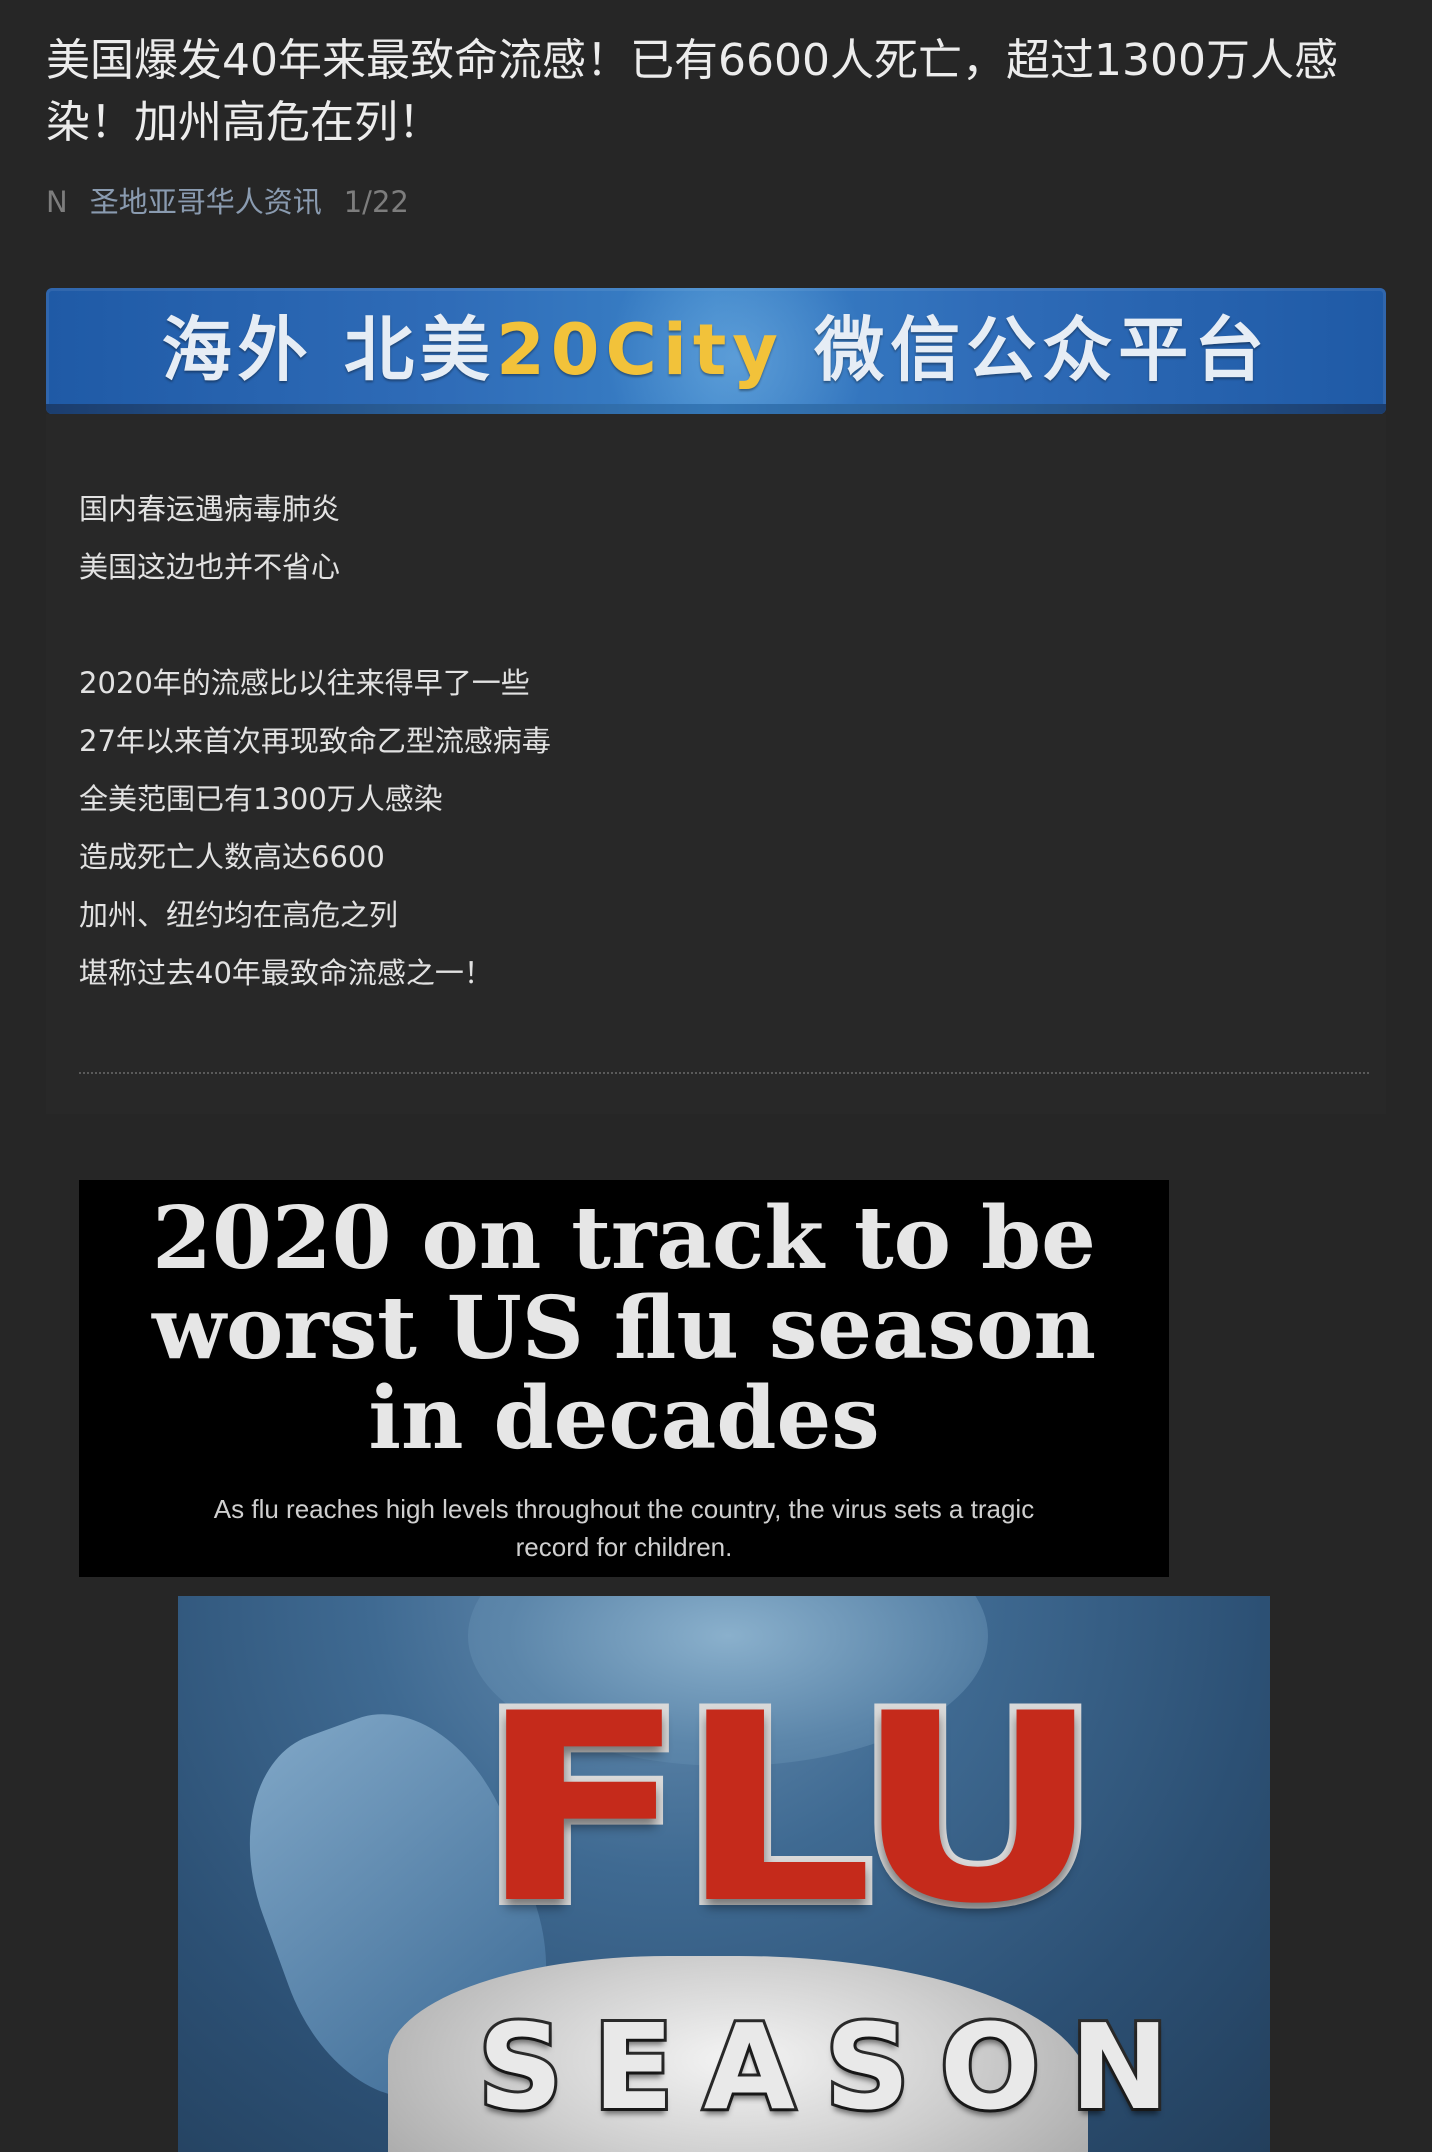 This screenshot has width=1432, height=2152. I want to click on platform-banner: 海外 北美20City 微信公众平台, so click(716, 351).